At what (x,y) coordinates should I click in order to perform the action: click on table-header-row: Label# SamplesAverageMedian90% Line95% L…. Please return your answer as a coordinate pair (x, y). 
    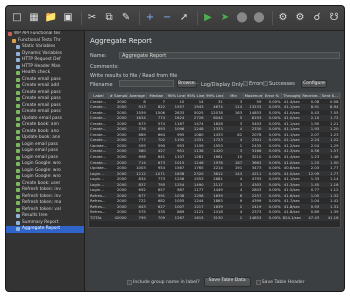
    Looking at the image, I should click on (214, 96).